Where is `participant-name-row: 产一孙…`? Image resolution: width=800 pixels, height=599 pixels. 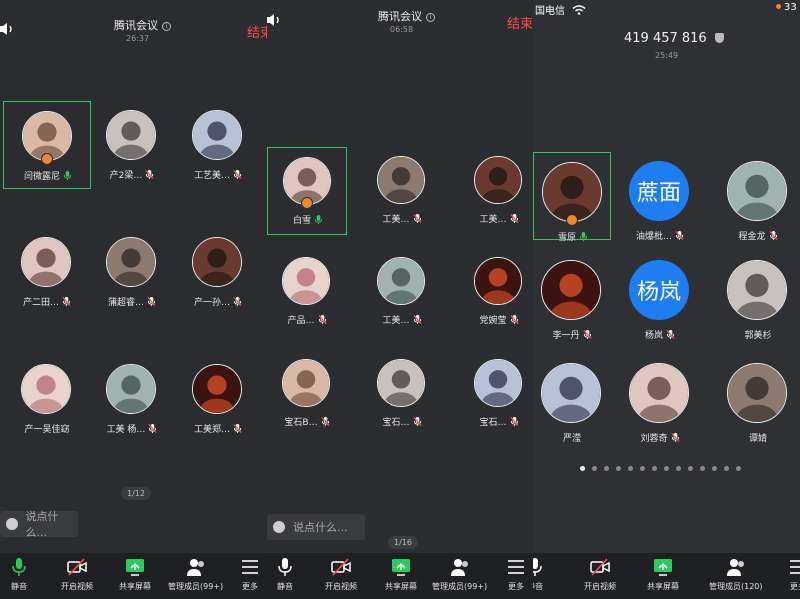
participant-name-row: 产一孙… is located at coordinates (218, 301).